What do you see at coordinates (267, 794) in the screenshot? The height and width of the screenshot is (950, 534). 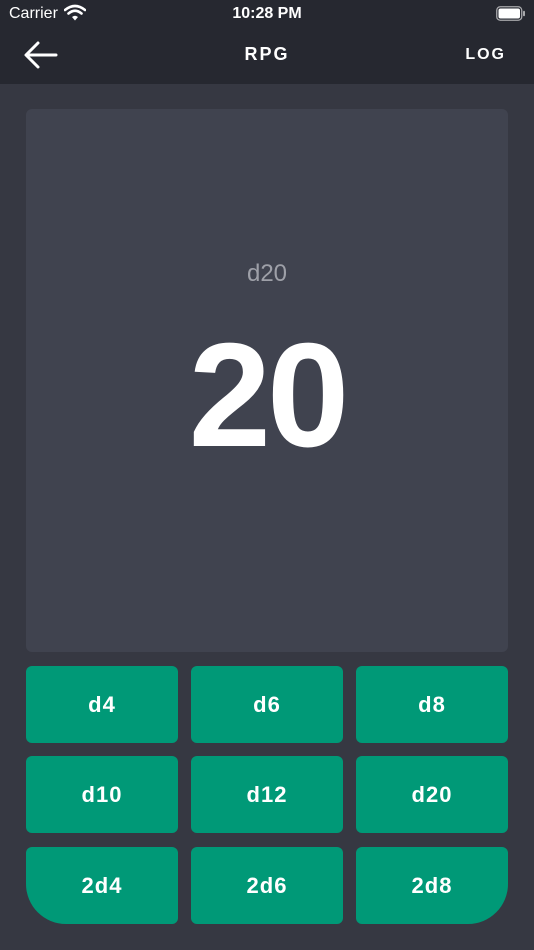 I see `die-button-d12: d12` at bounding box center [267, 794].